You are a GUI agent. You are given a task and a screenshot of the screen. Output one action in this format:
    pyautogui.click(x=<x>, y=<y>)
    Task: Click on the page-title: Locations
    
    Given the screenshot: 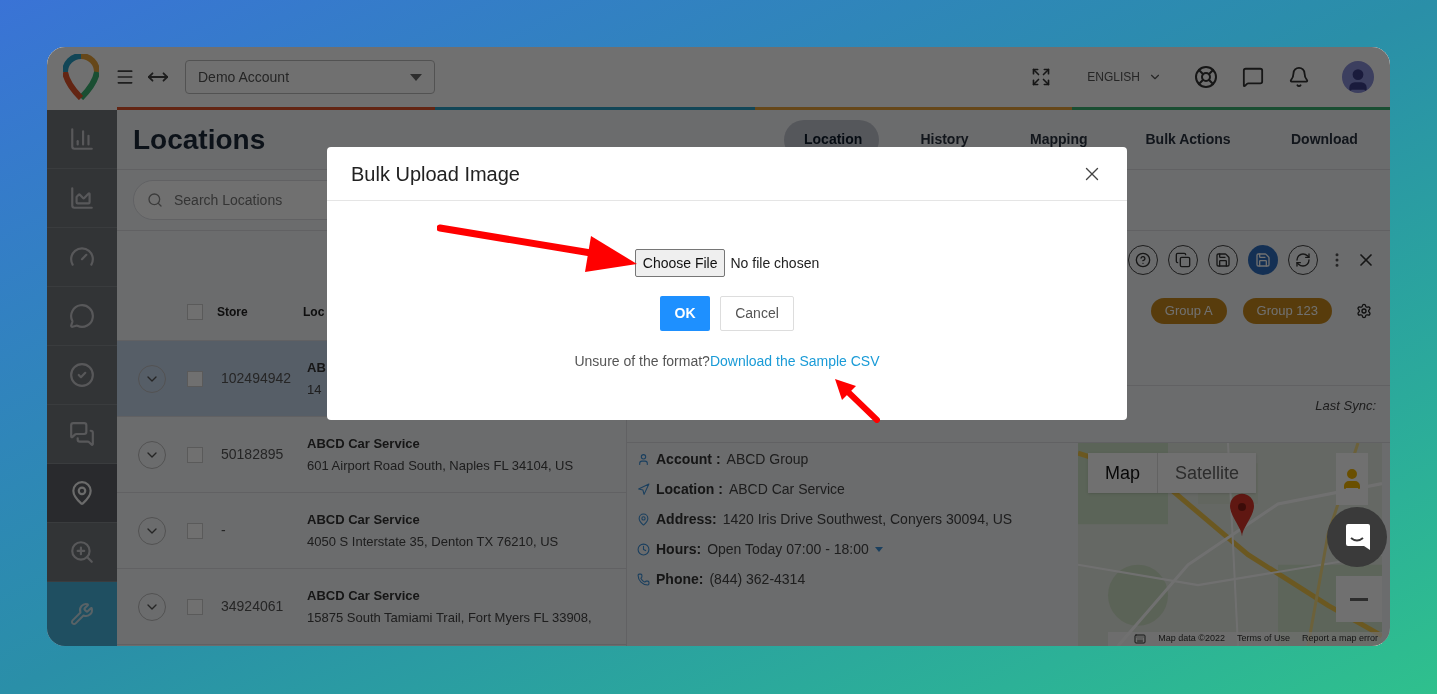 What is the action you would take?
    pyautogui.click(x=199, y=139)
    